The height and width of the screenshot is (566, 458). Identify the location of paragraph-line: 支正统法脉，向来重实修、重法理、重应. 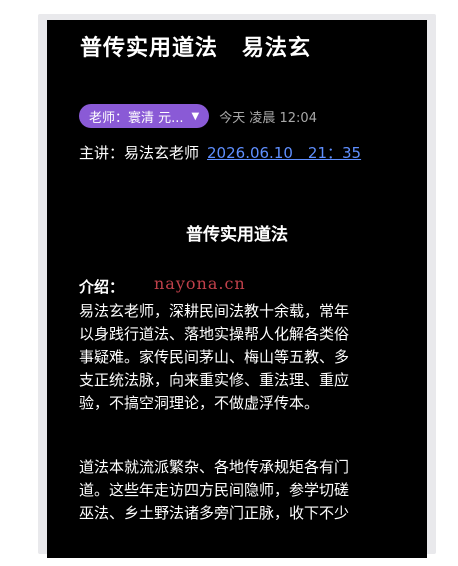
(214, 380).